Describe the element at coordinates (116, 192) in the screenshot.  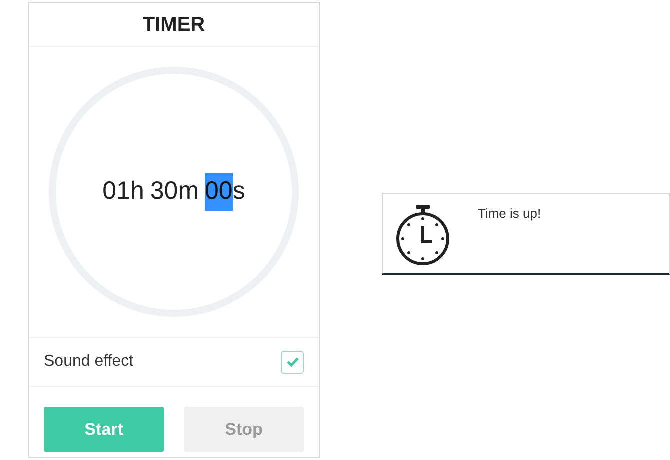
I see `time-value: 01` at that location.